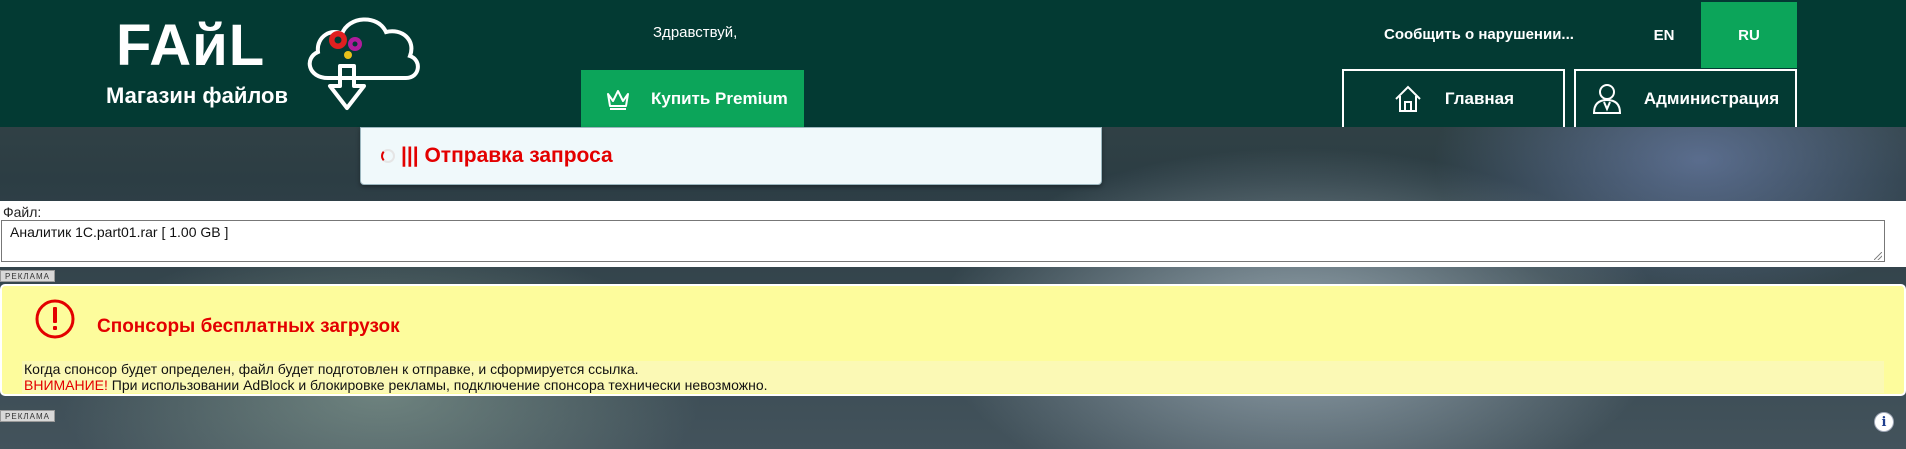 This screenshot has height=449, width=1906. Describe the element at coordinates (1884, 422) in the screenshot. I see `info-icon: i` at that location.